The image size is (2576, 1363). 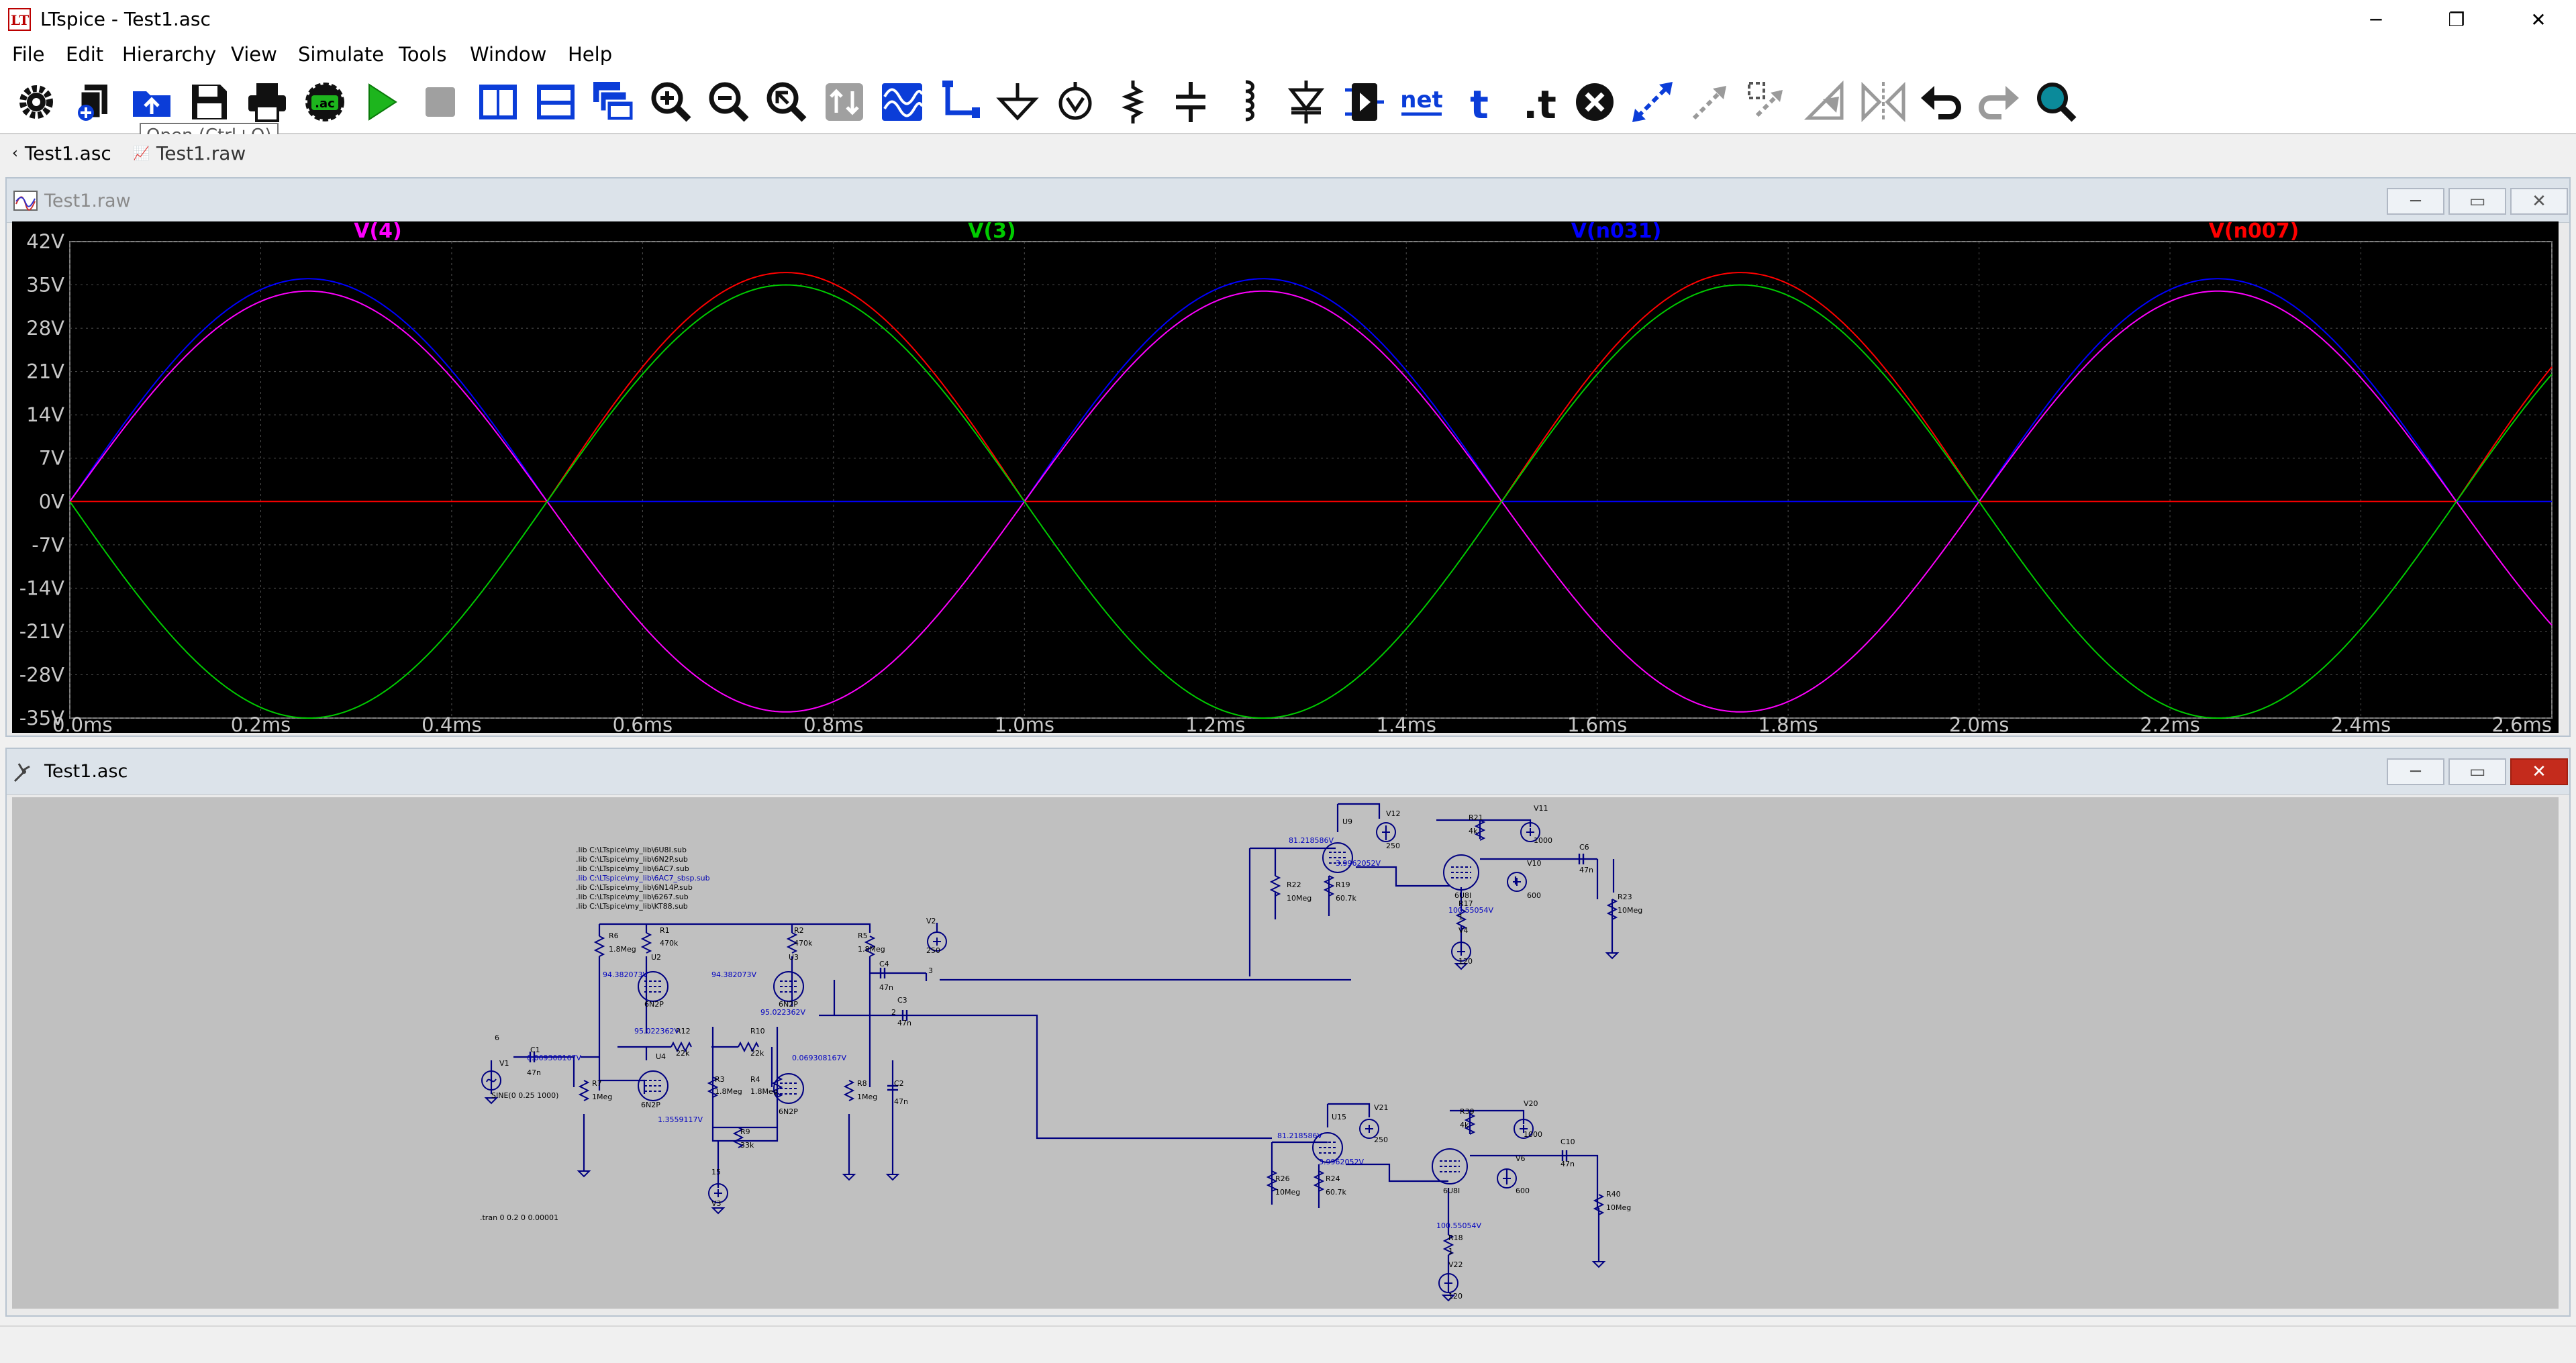 I want to click on tran-directive: .tran 0 0.2 0 0.00001, so click(x=519, y=1218).